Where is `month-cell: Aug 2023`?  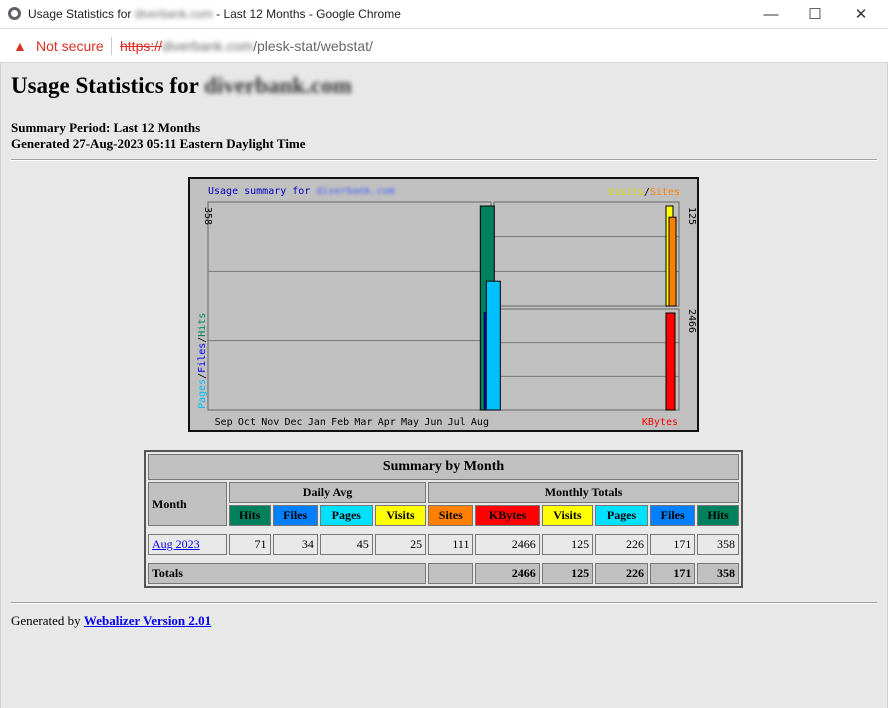
month-cell: Aug 2023 is located at coordinates (187, 544).